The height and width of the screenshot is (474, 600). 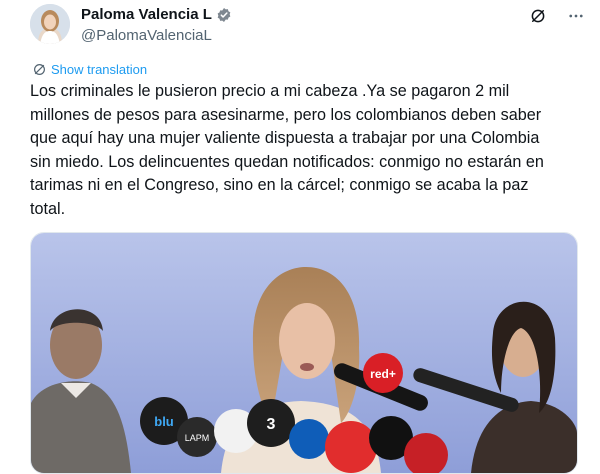 What do you see at coordinates (99, 69) in the screenshot?
I see `show-translation-label: Show translation` at bounding box center [99, 69].